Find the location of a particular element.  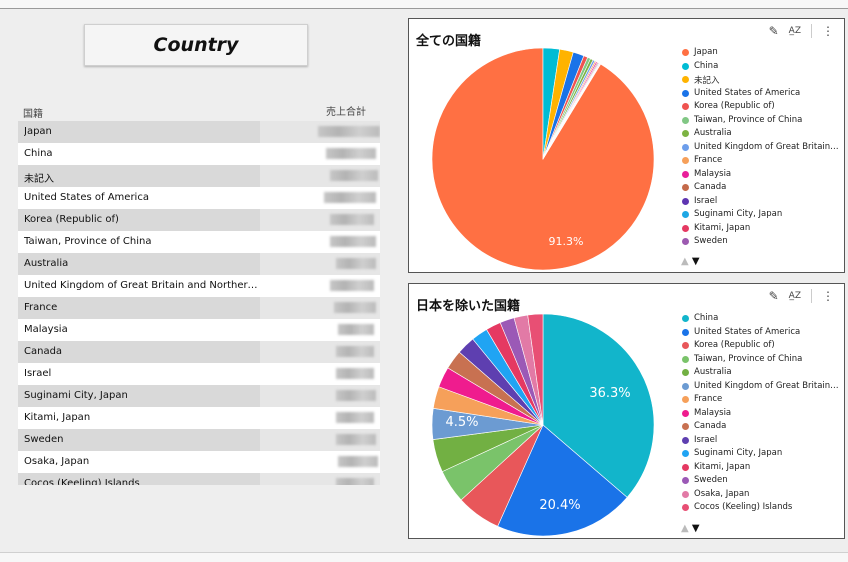

table-row: Korea (Republic of) is located at coordinates (199, 220).